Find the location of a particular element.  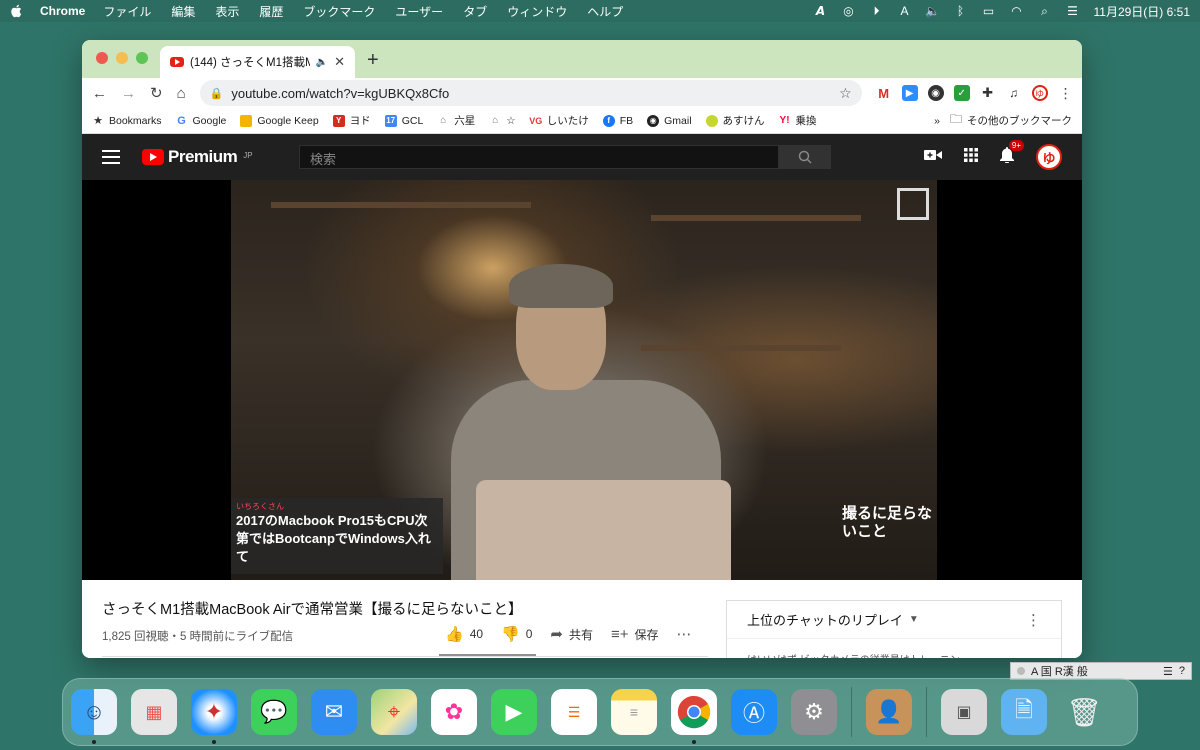

search-input: 検索 is located at coordinates (539, 157).